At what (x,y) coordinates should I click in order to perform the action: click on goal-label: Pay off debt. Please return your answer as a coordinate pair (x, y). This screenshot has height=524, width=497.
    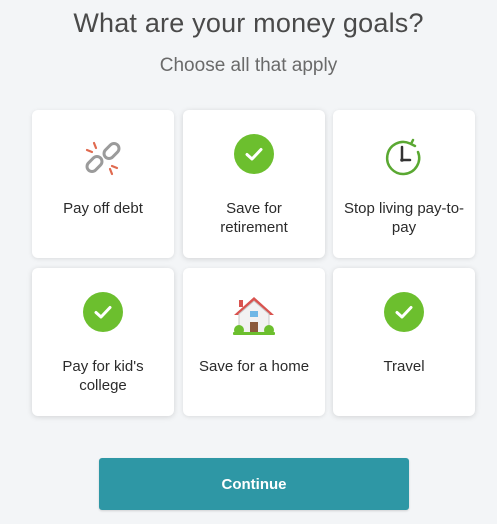
    Looking at the image, I should click on (103, 208).